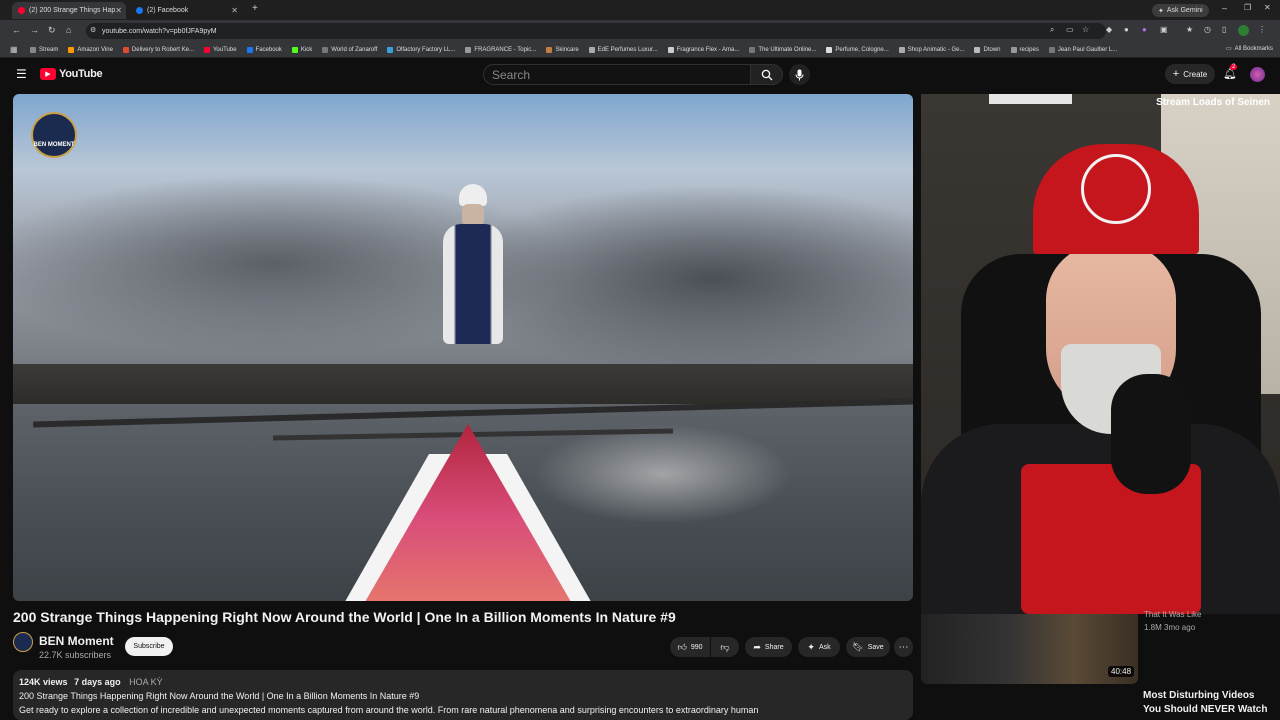  Describe the element at coordinates (68, 30) in the screenshot. I see `home-icon: ⌂` at that location.